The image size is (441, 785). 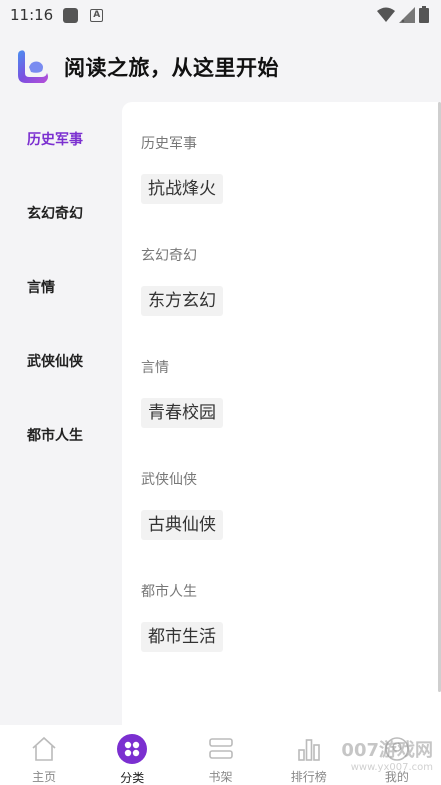 I want to click on tag-chip: 抗战烽火, so click(x=182, y=189).